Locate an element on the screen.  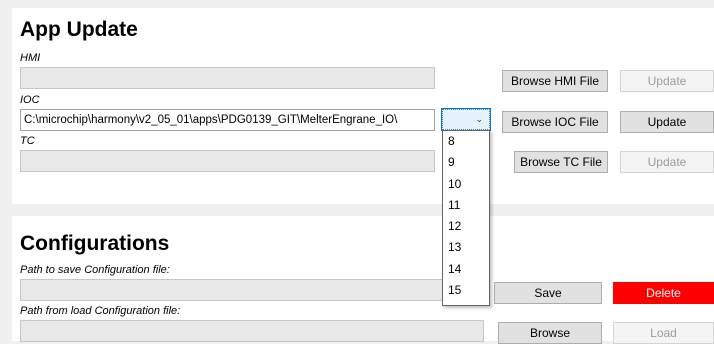
dropdown-option: 13 is located at coordinates (466, 247).